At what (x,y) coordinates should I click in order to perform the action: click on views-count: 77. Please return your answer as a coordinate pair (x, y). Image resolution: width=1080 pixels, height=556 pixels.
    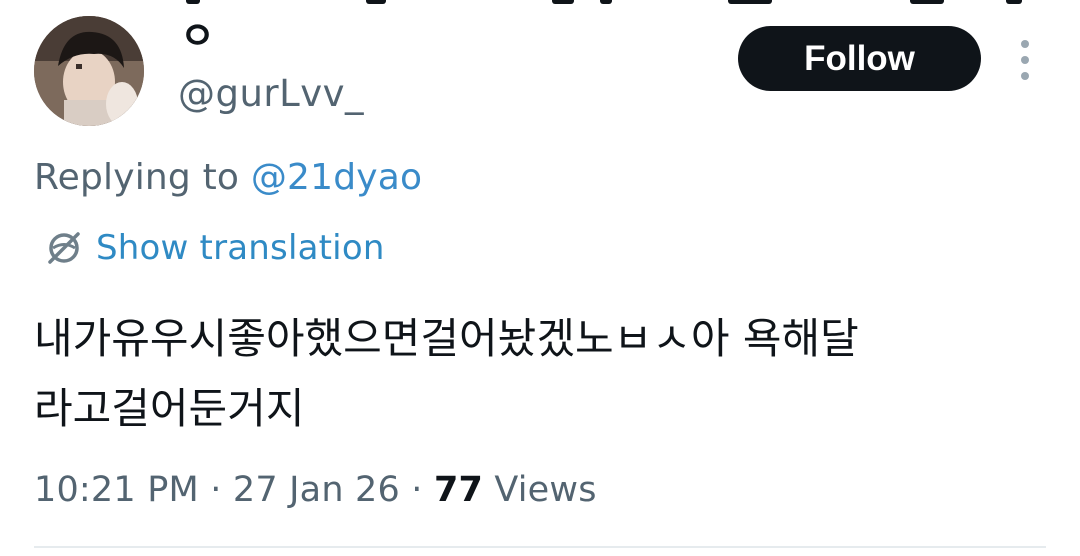
    Looking at the image, I should click on (458, 490).